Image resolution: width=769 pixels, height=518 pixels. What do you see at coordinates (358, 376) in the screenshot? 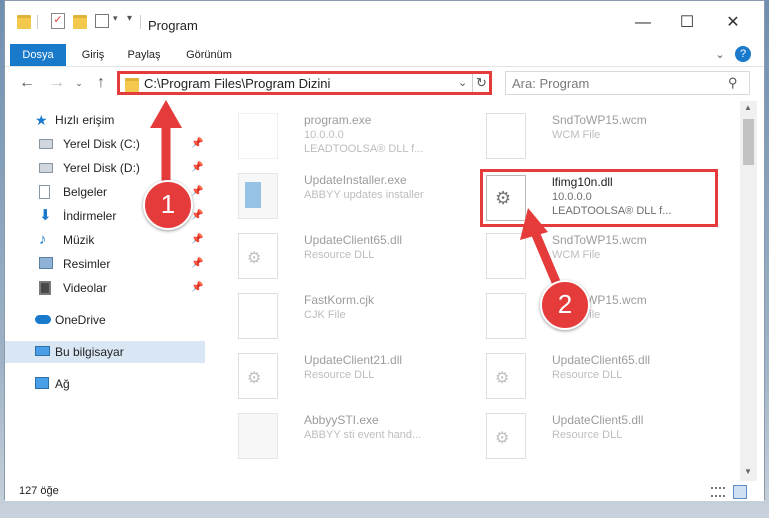
I see `file-item: ⚙ UpdateClient21.dll Resource DLL` at bounding box center [358, 376].